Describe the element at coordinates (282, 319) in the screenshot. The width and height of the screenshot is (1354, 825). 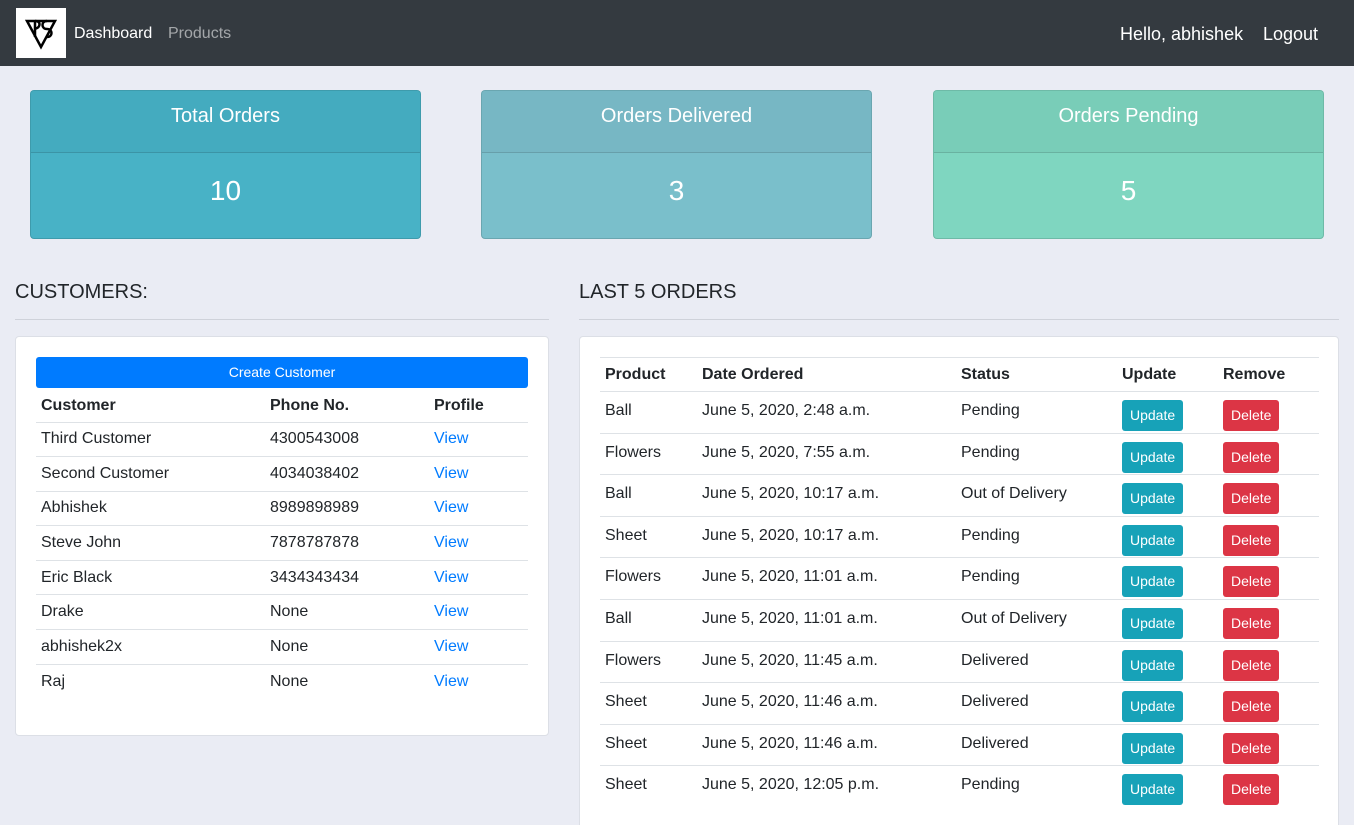
I see `customers-divider` at that location.